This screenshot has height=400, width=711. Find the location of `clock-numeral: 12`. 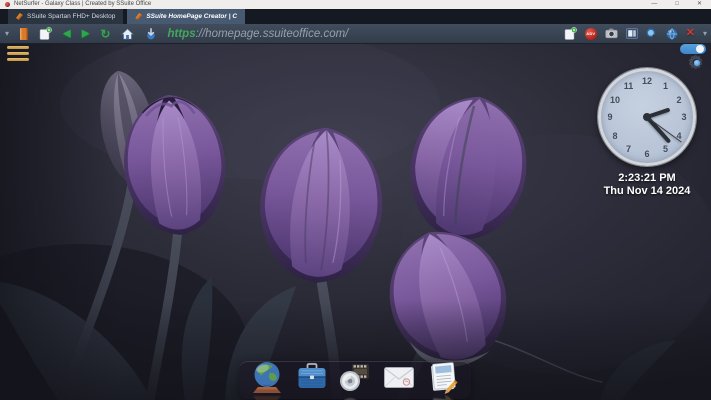

clock-numeral: 12 is located at coordinates (647, 81).